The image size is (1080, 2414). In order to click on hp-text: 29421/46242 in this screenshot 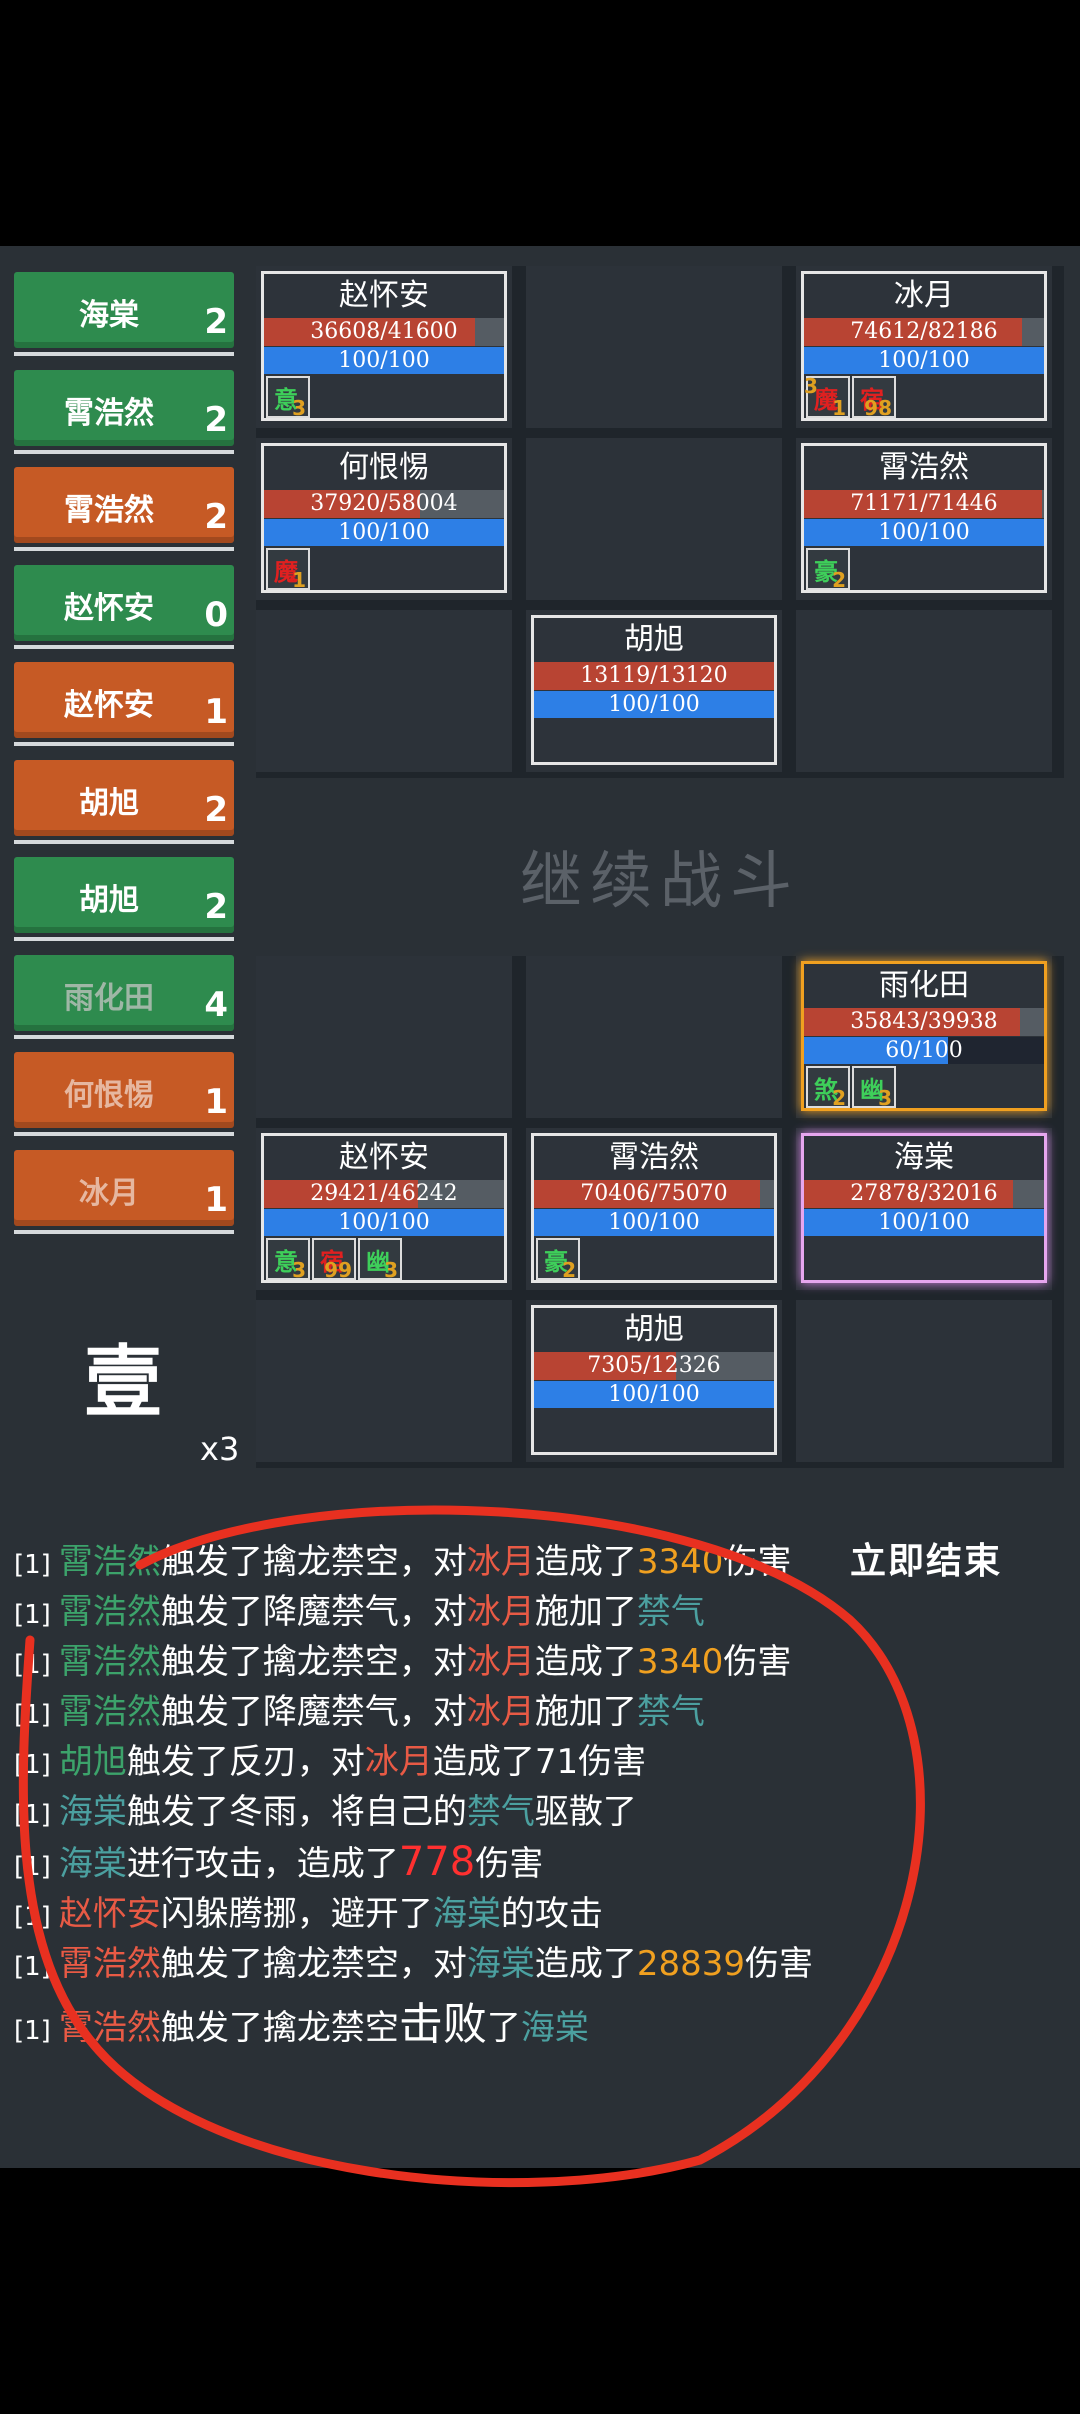, I will do `click(384, 1193)`.